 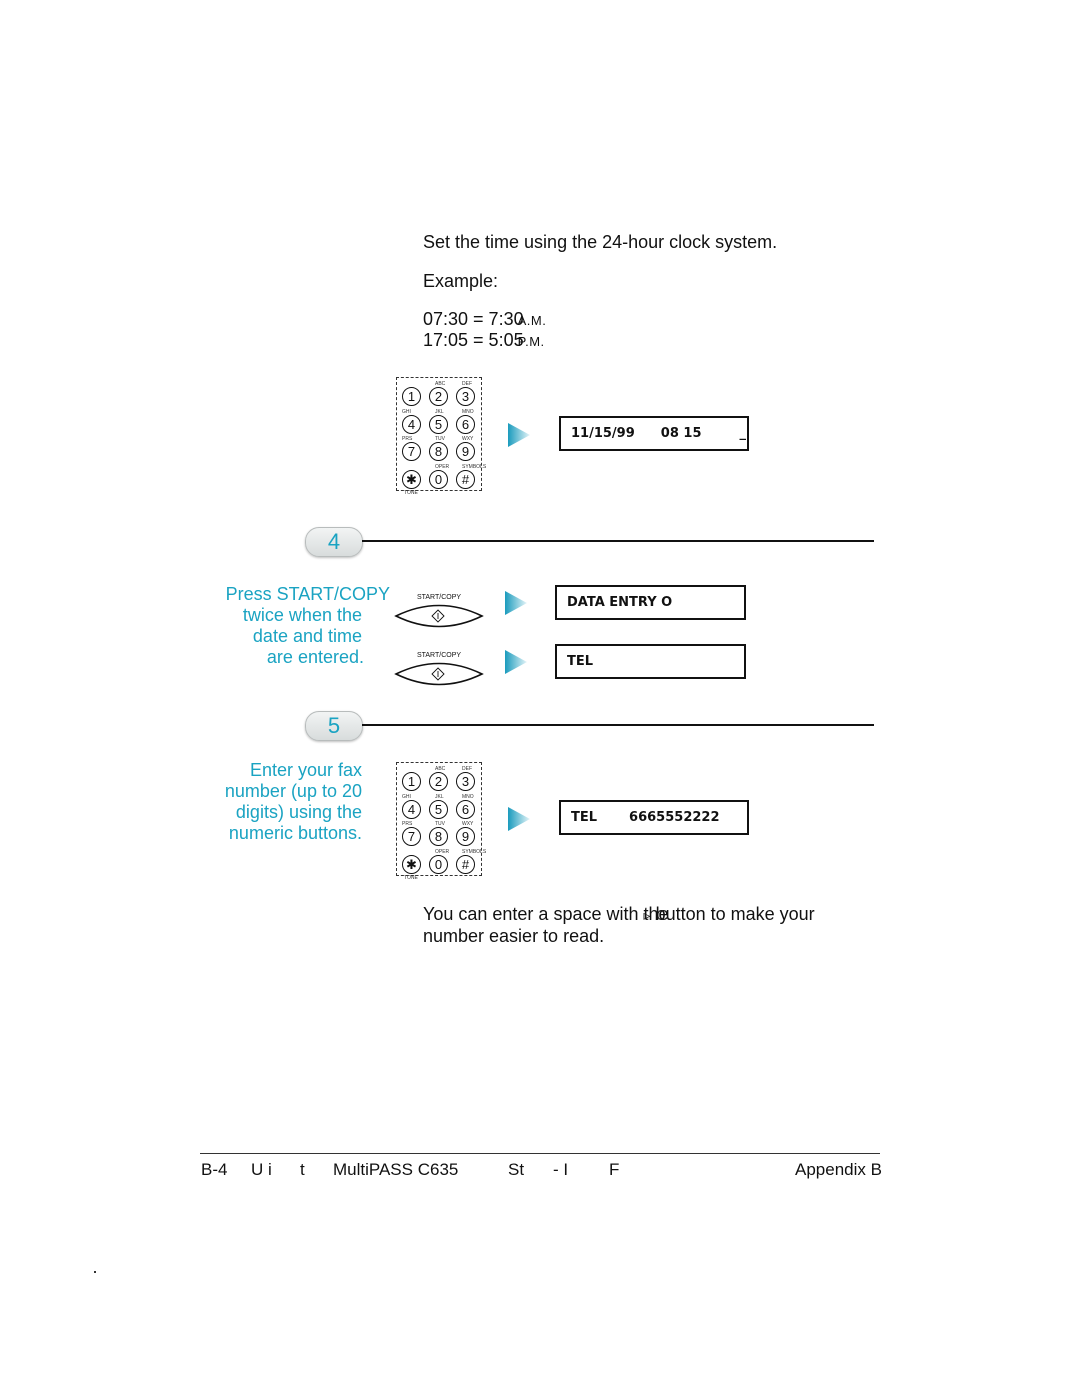 What do you see at coordinates (334, 726) in the screenshot?
I see `step-number-badge: 5` at bounding box center [334, 726].